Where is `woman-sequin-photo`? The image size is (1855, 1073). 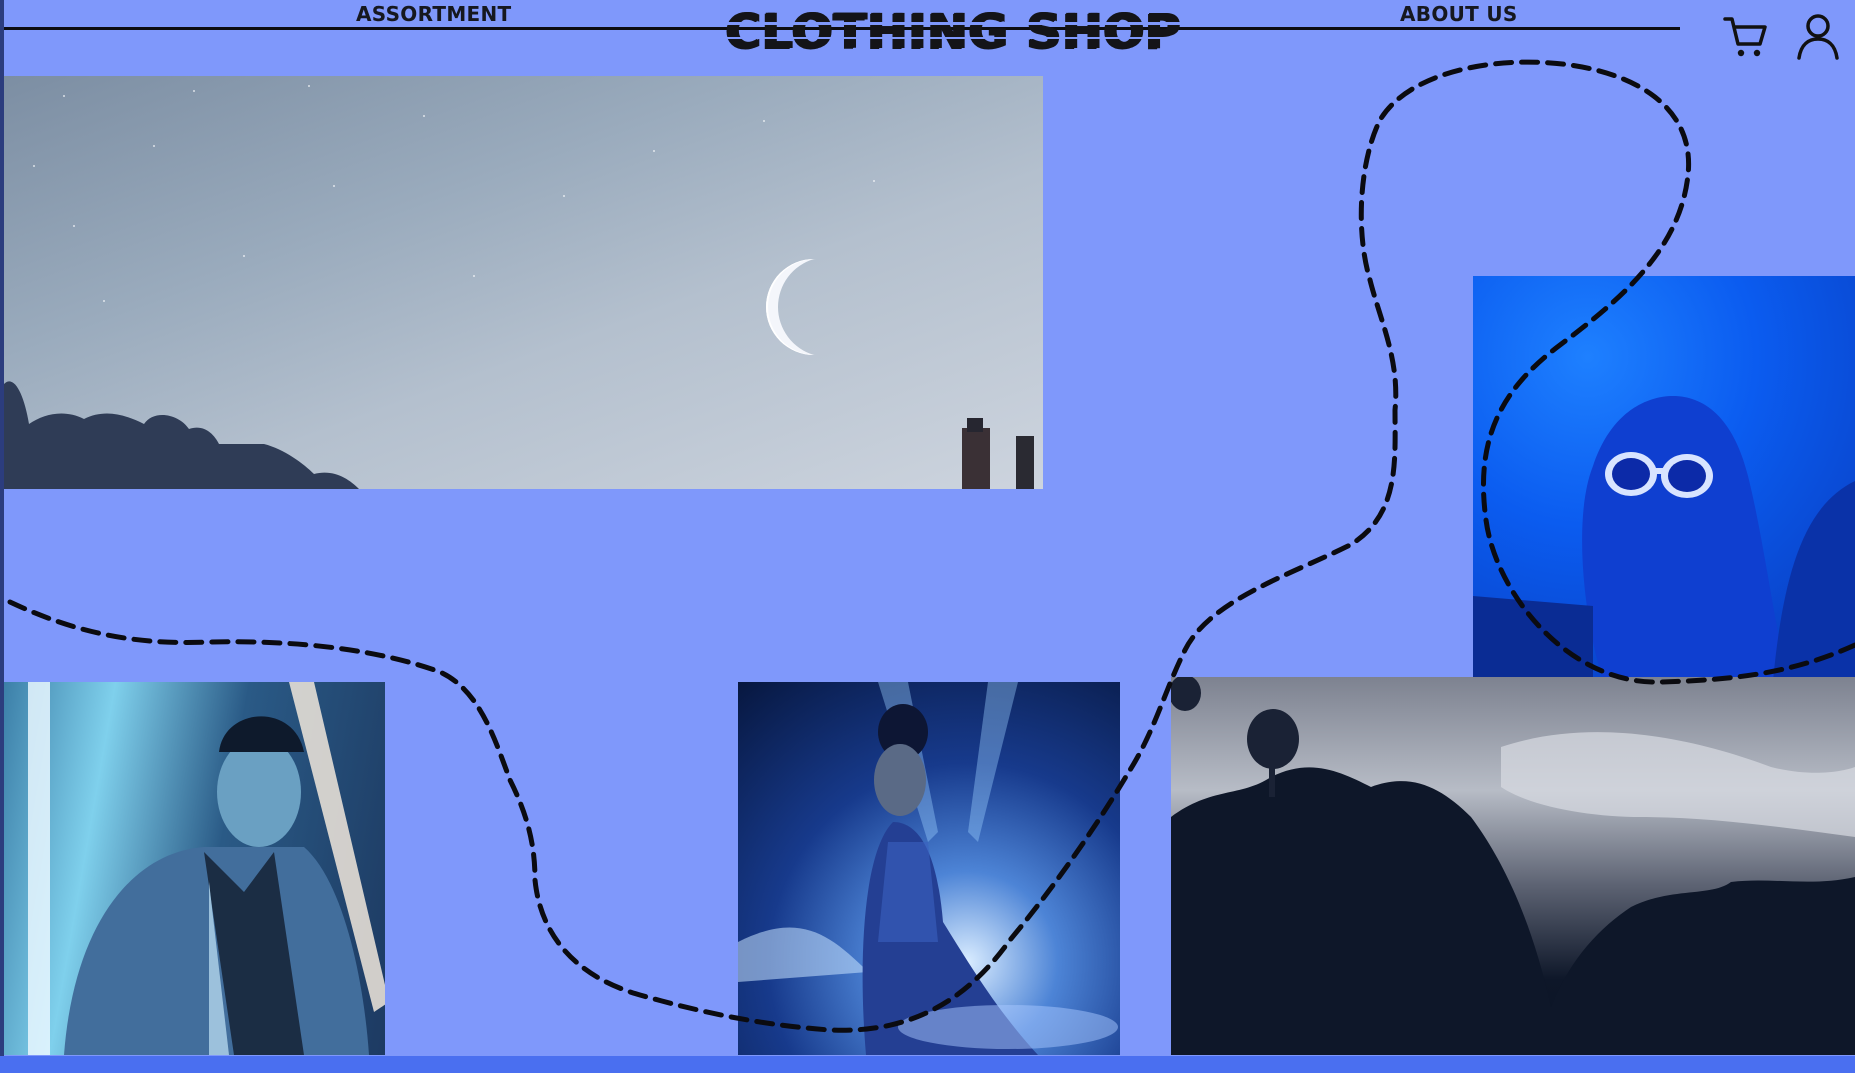 woman-sequin-photo is located at coordinates (929, 868).